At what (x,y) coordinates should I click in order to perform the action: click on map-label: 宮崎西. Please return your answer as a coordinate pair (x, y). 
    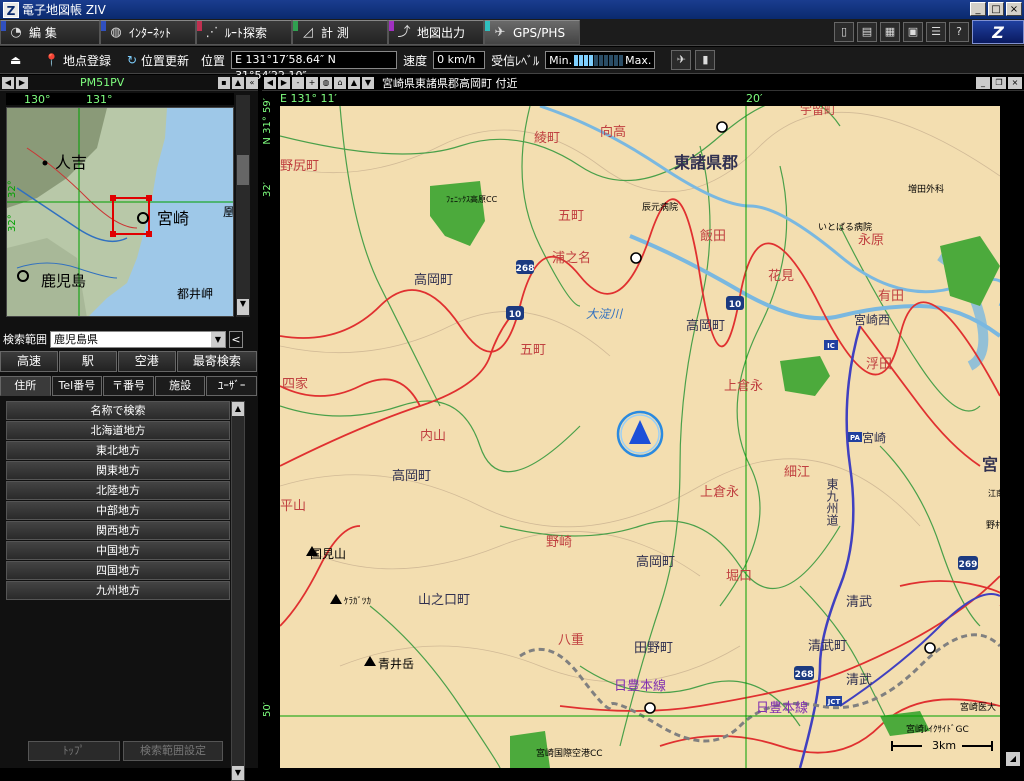
    Looking at the image, I should click on (872, 319).